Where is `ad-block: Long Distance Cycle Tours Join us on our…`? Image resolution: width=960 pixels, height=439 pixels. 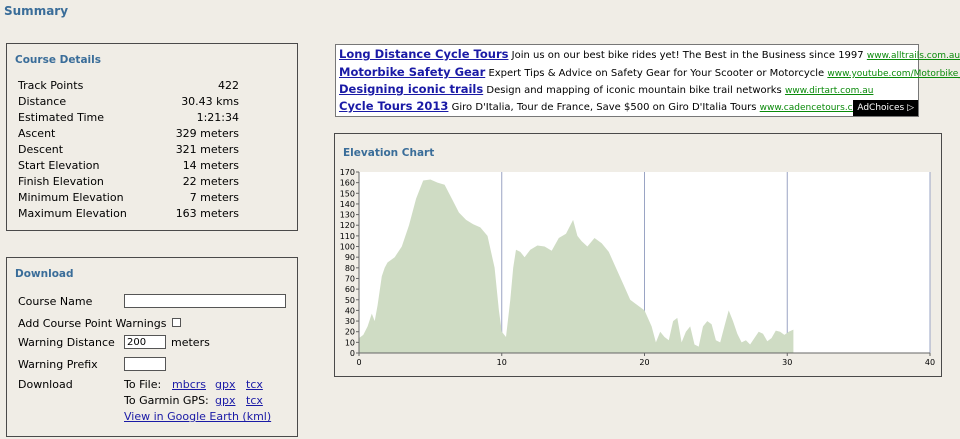 ad-block: Long Distance Cycle Tours Join us on our… is located at coordinates (647, 80).